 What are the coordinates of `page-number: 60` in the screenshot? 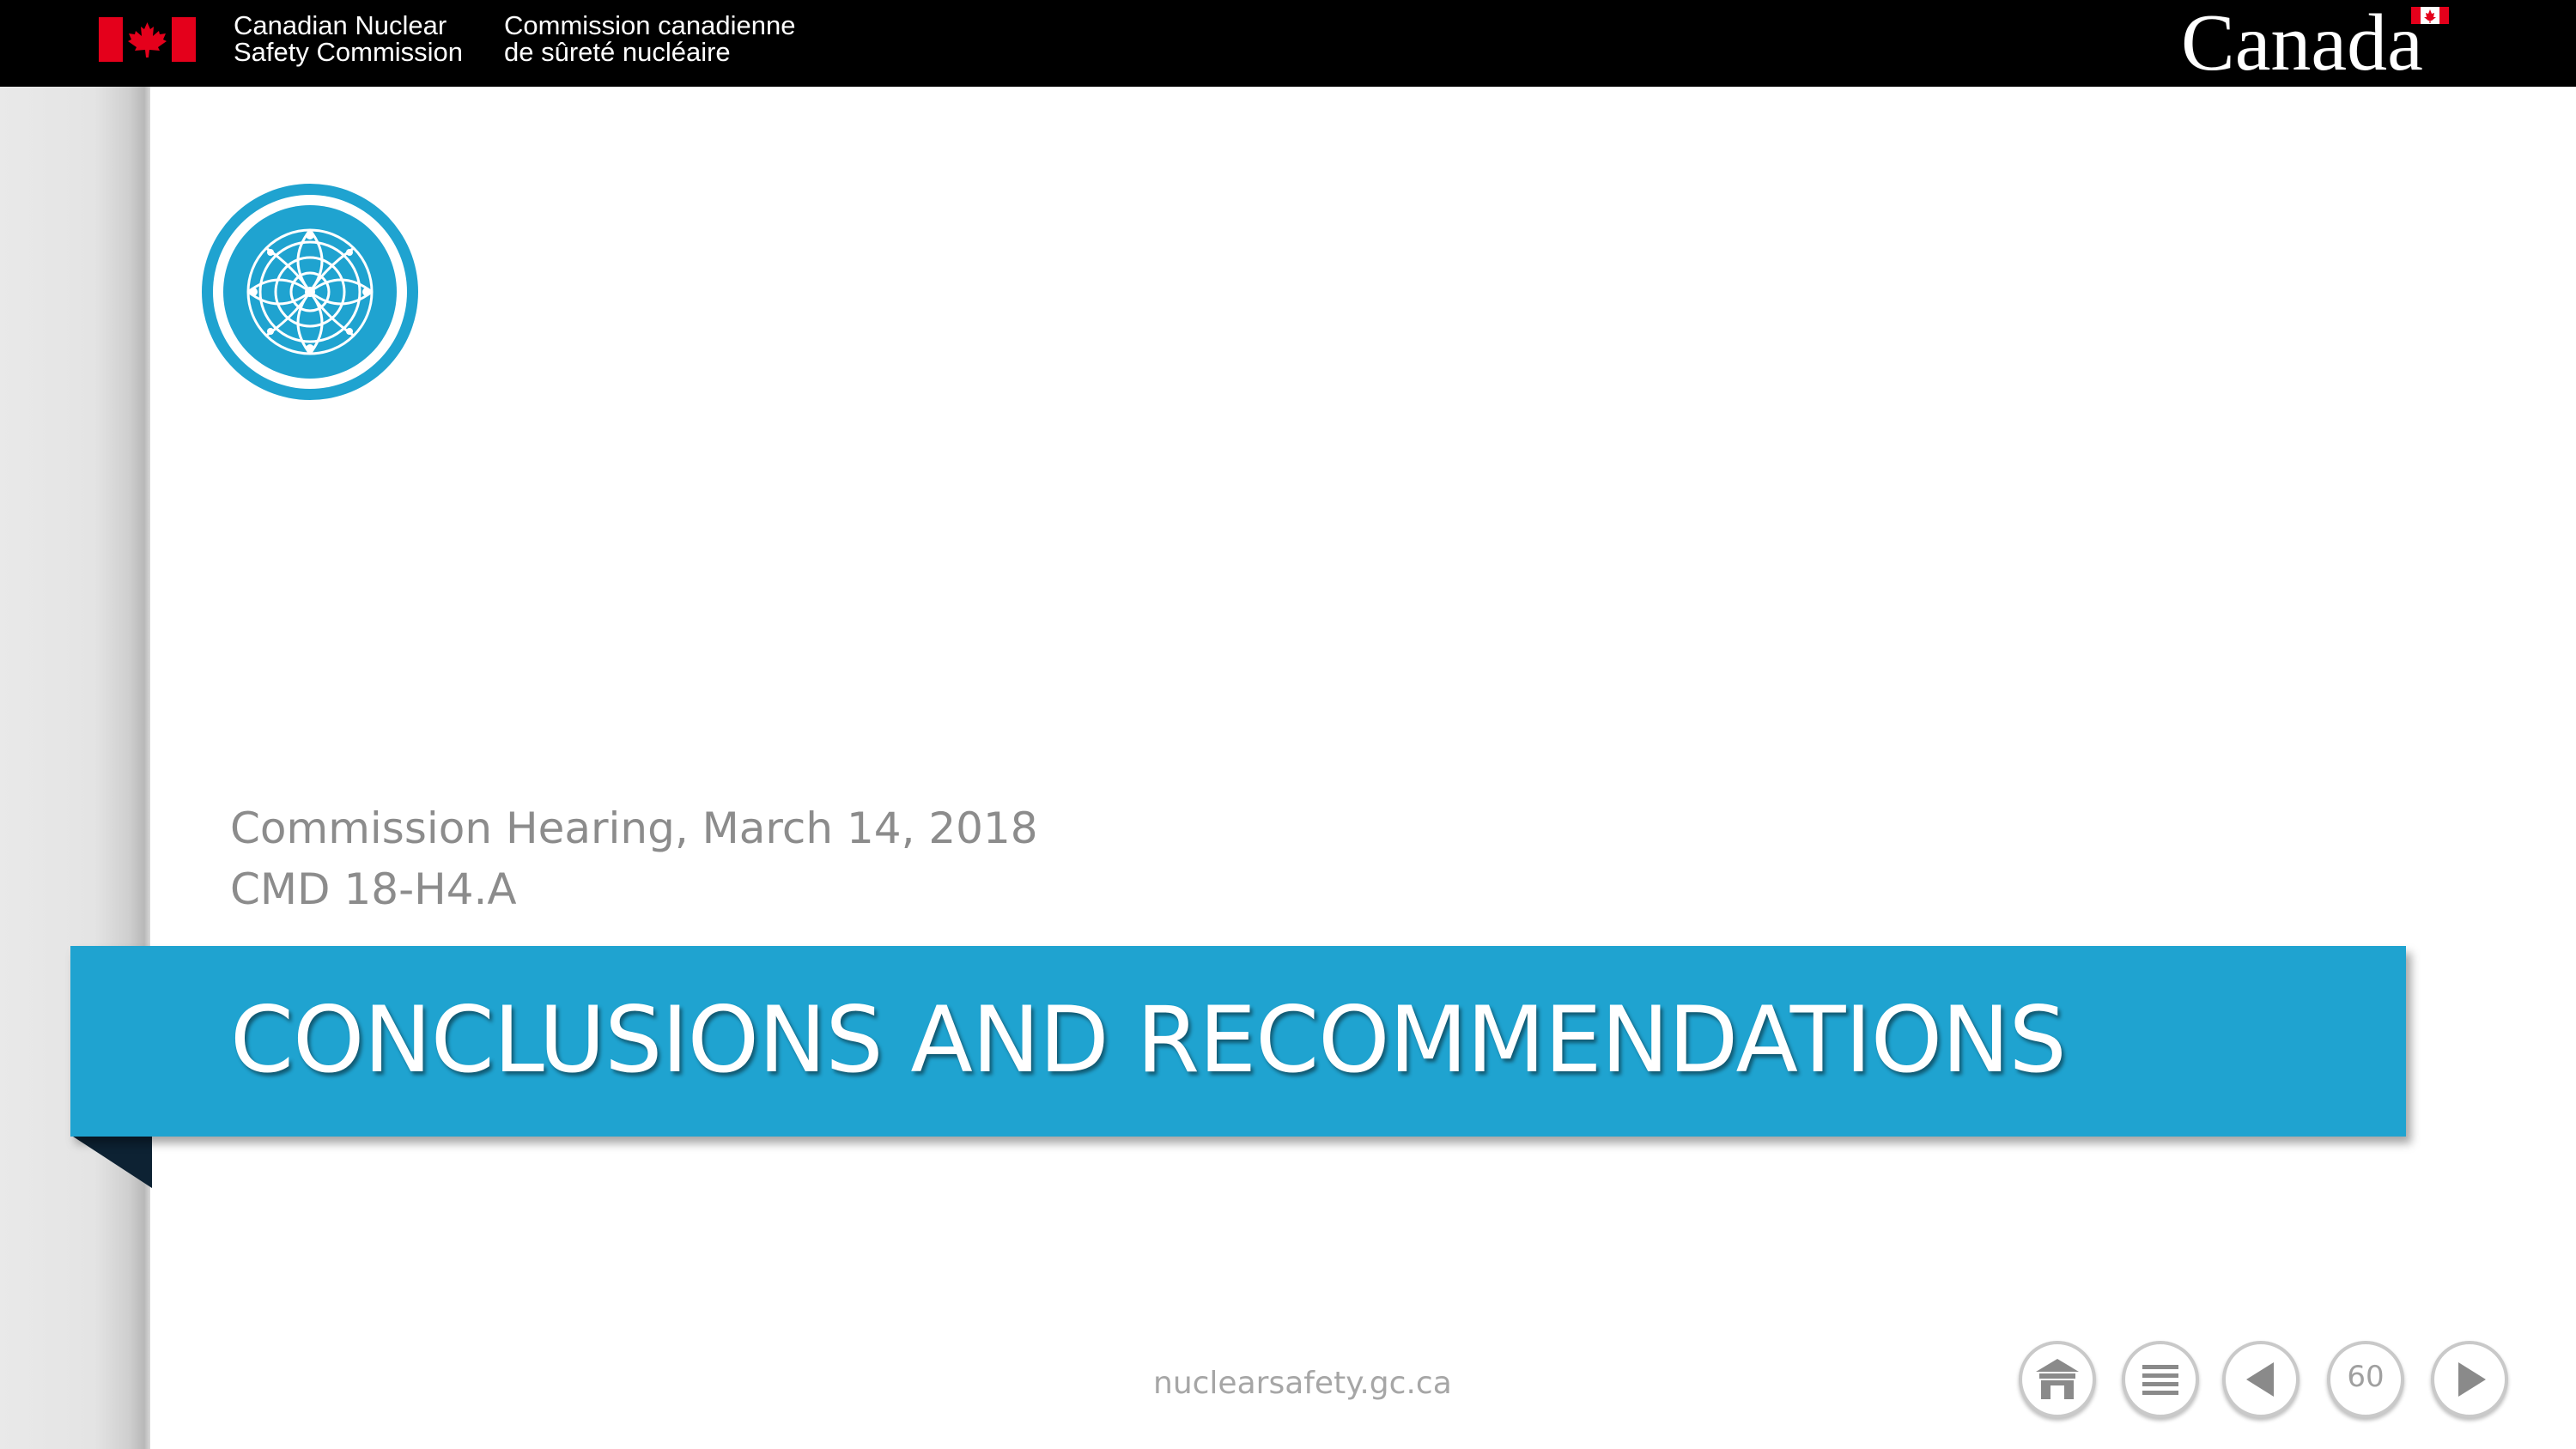 It's located at (2366, 1377).